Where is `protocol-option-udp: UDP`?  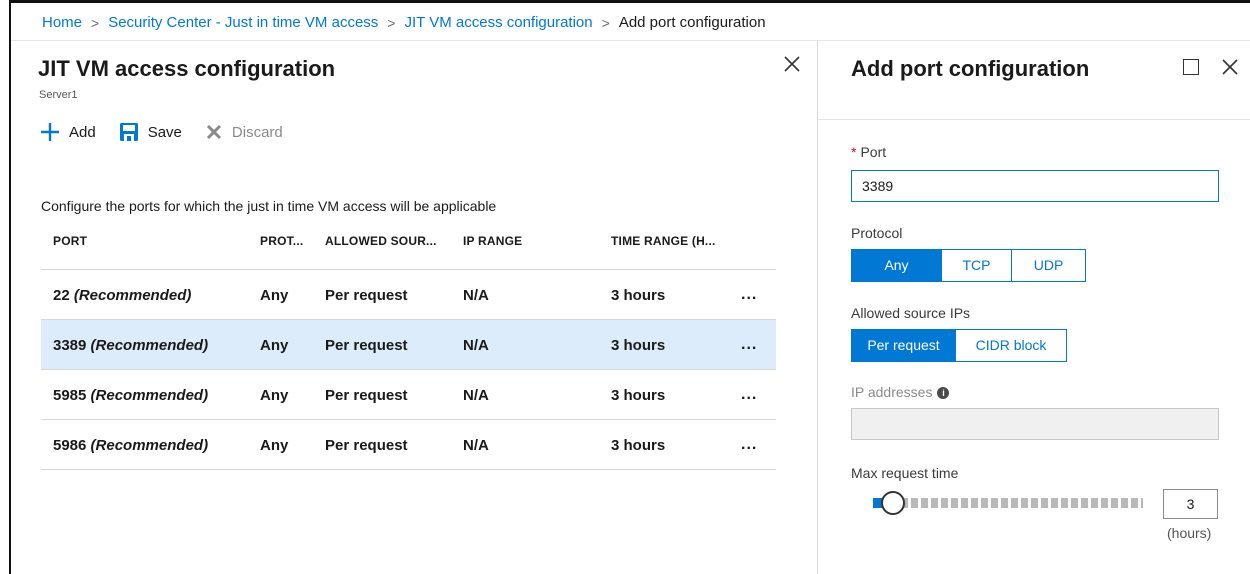
protocol-option-udp: UDP is located at coordinates (1048, 265).